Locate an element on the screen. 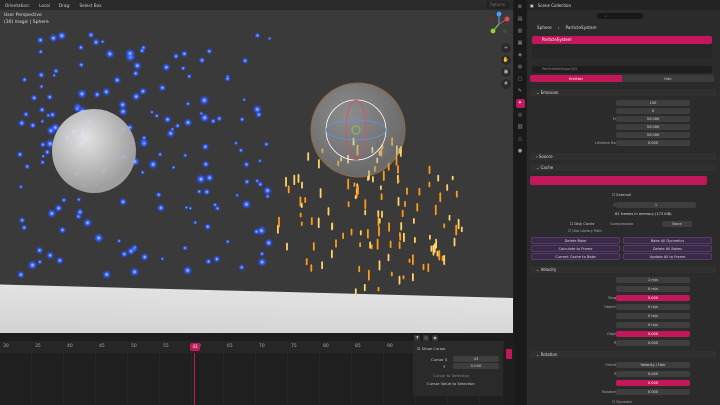 Image resolution: width=720 pixels, height=405 pixels. cache-list is located at coordinates (618, 180).